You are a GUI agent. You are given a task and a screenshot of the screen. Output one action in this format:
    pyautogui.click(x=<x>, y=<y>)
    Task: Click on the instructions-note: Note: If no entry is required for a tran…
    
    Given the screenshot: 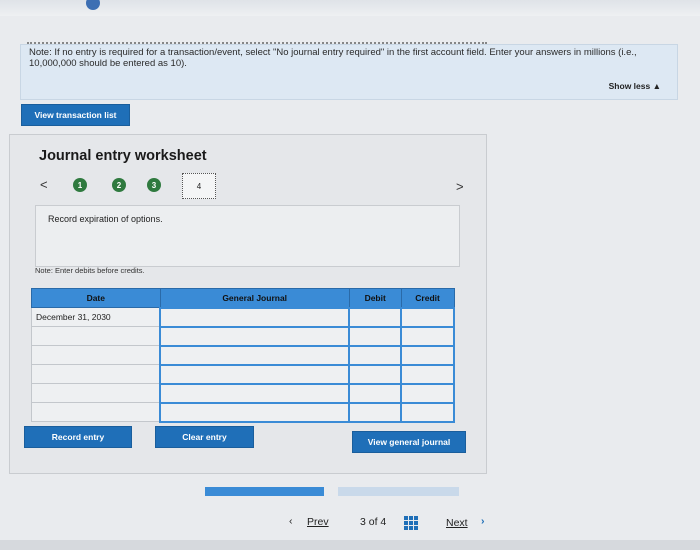 What is the action you would take?
    pyautogui.click(x=349, y=71)
    